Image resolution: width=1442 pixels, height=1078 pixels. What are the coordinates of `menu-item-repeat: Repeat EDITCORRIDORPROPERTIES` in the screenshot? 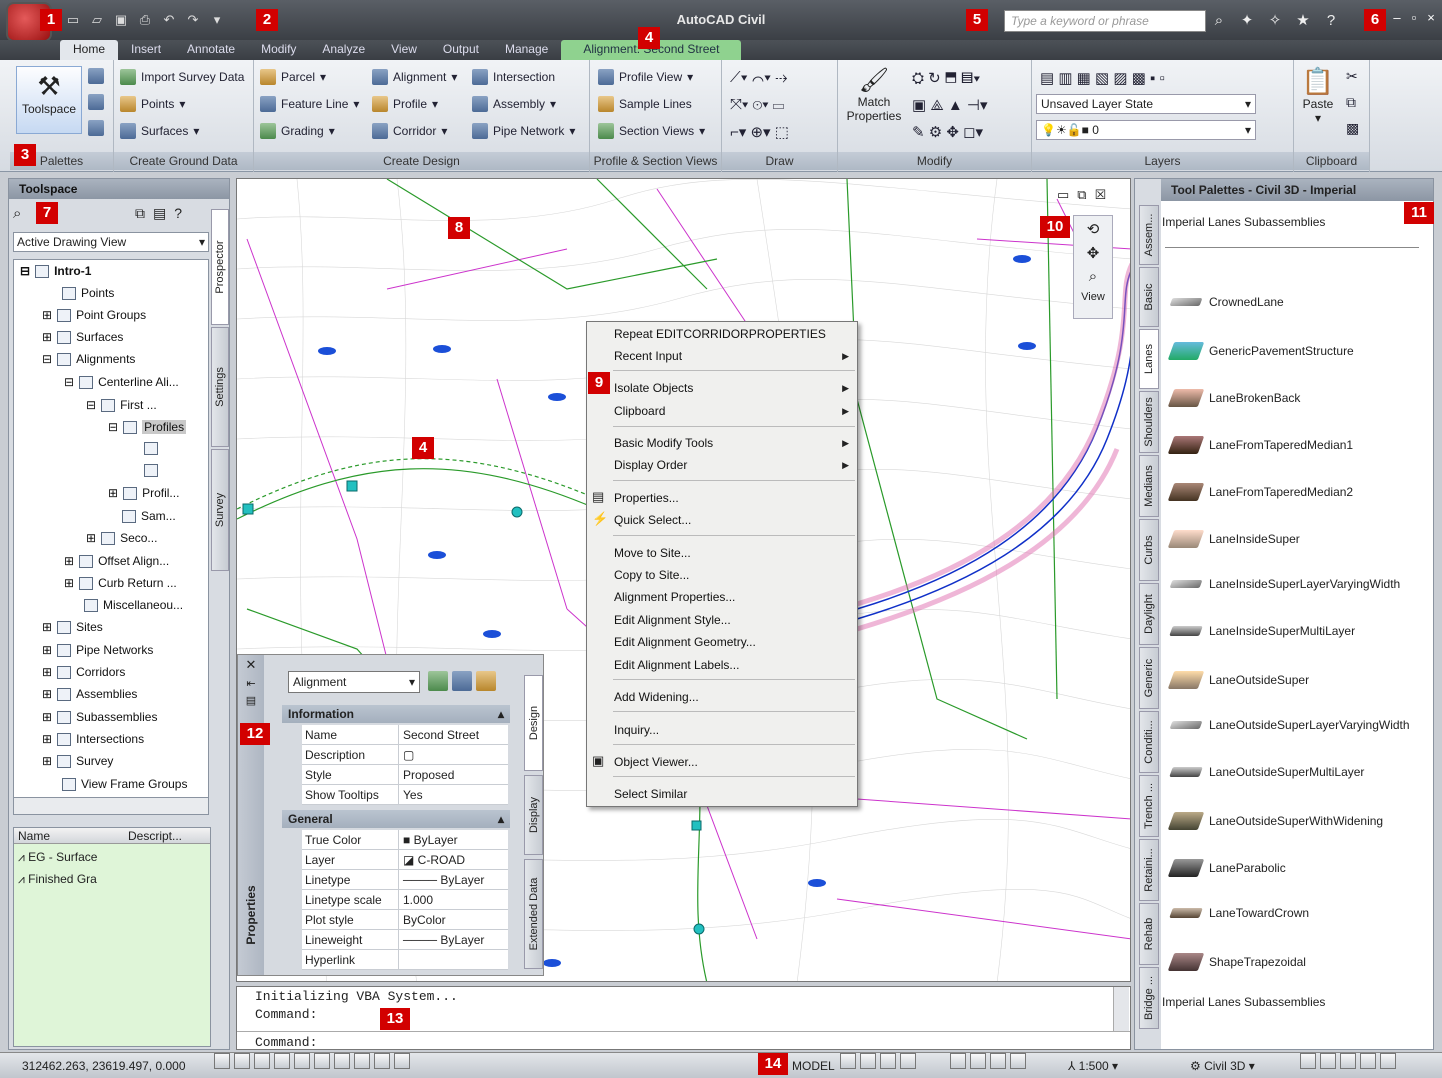 It's located at (720, 334).